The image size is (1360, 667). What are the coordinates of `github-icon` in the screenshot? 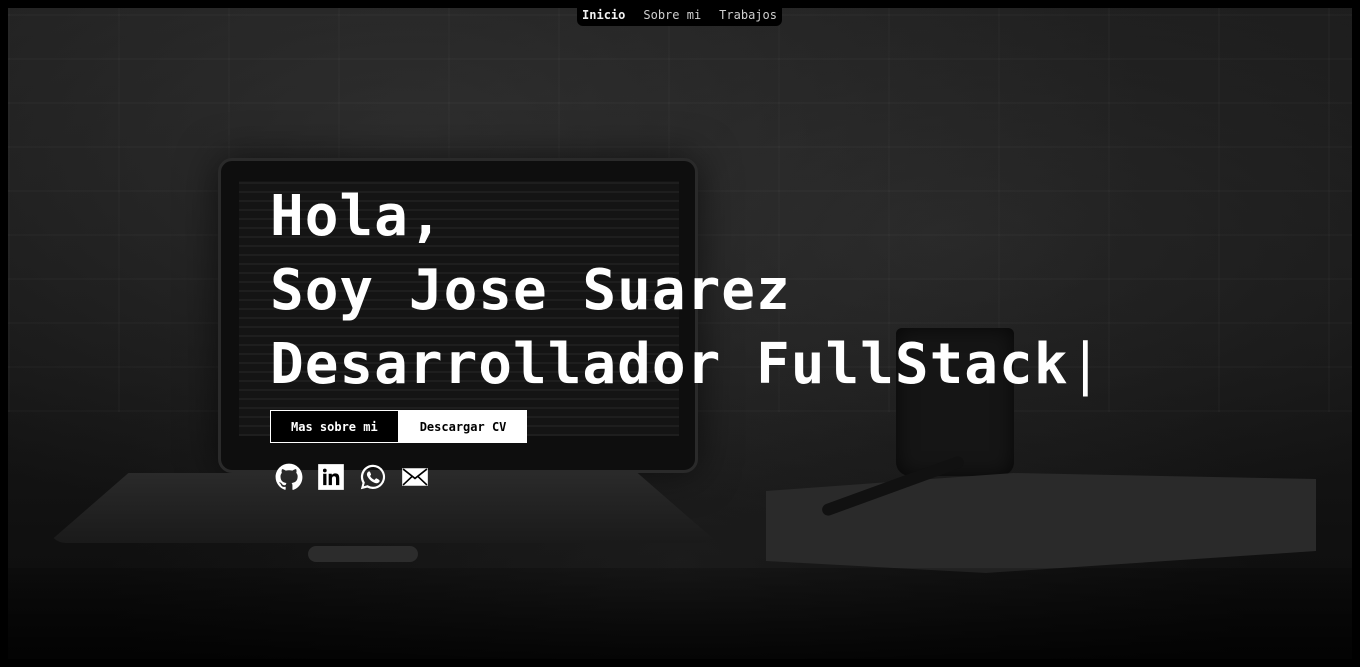 It's located at (288, 476).